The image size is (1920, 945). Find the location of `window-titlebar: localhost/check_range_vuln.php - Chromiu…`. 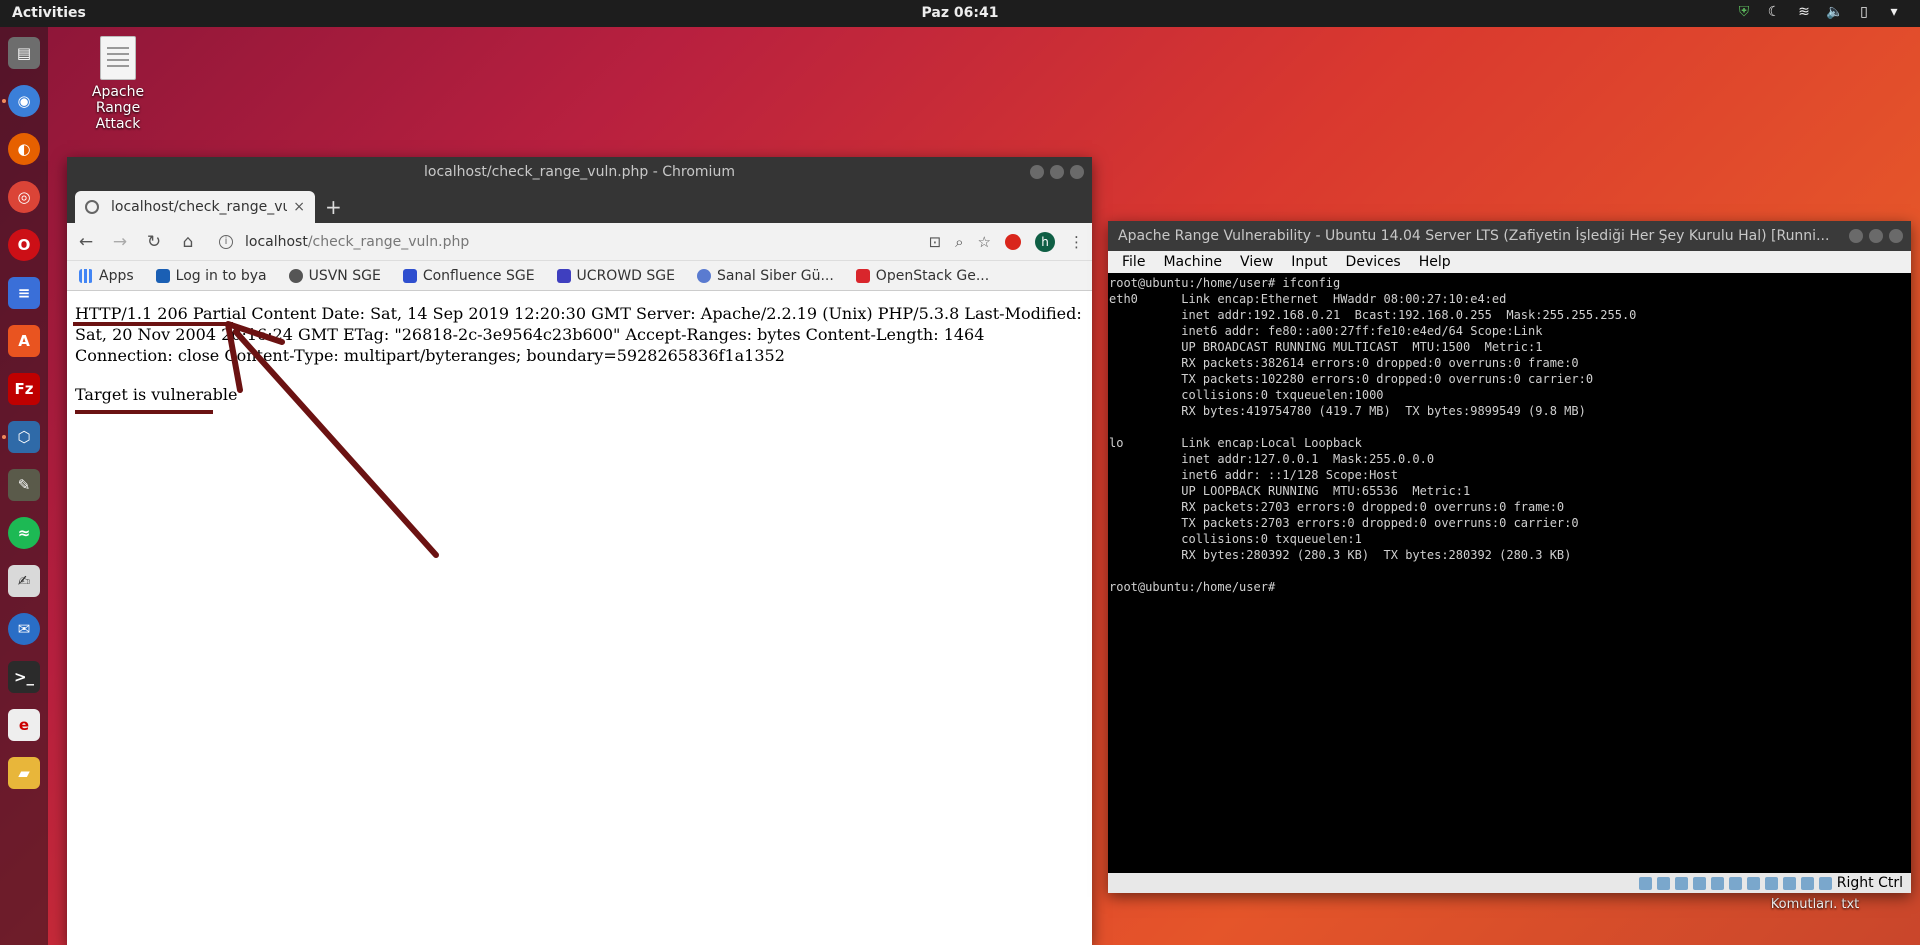

window-titlebar: localhost/check_range_vuln.php - Chromiu… is located at coordinates (579, 172).